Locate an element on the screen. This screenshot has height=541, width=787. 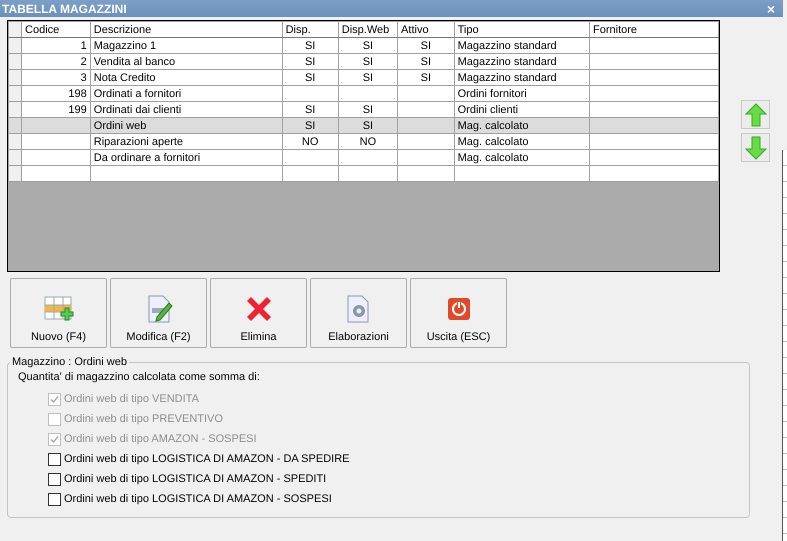
column-header: Codice is located at coordinates (56, 30).